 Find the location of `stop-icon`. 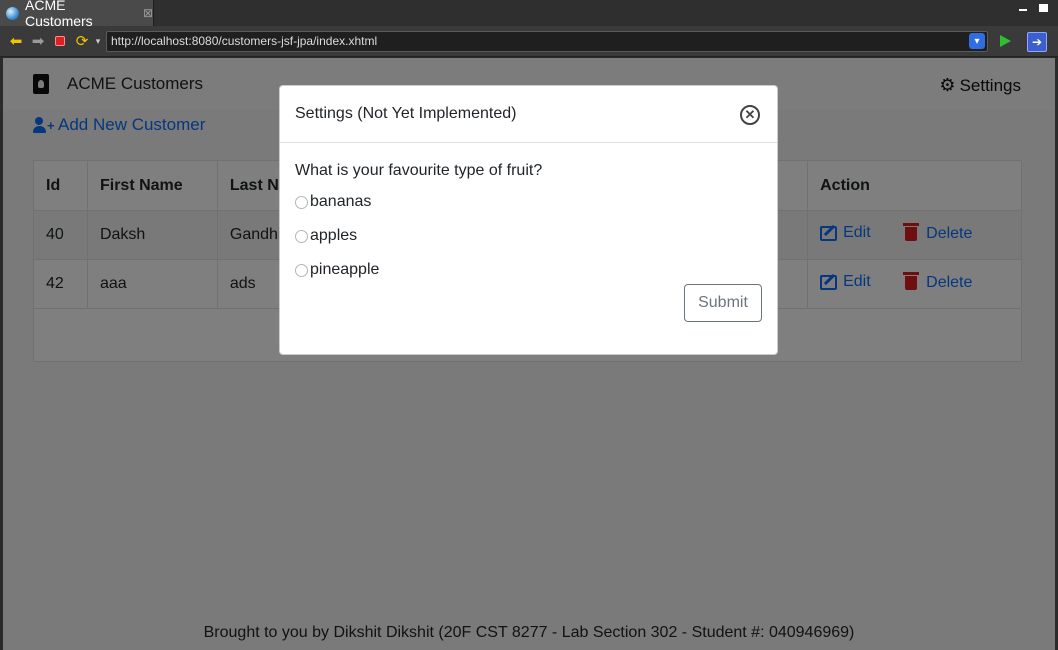

stop-icon is located at coordinates (60, 41).